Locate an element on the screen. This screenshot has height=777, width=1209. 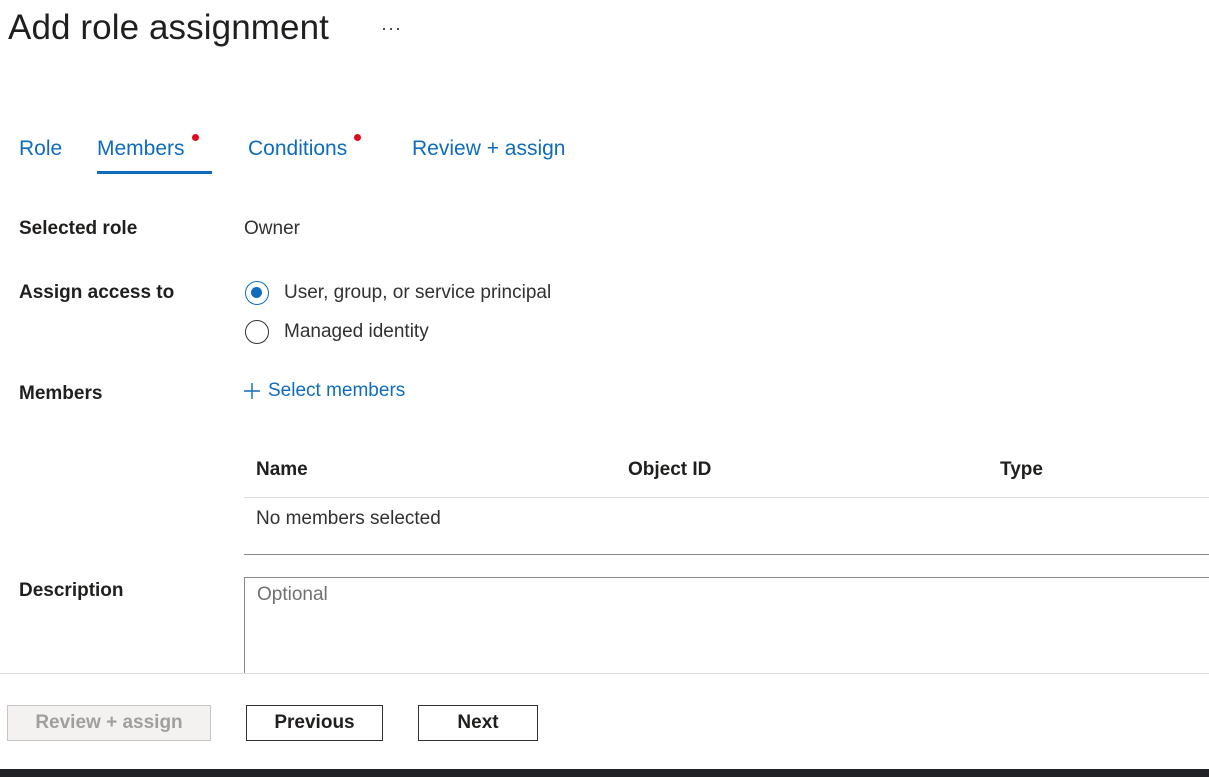
radio-user-group-sp: User, group, or service principal is located at coordinates (398, 293).